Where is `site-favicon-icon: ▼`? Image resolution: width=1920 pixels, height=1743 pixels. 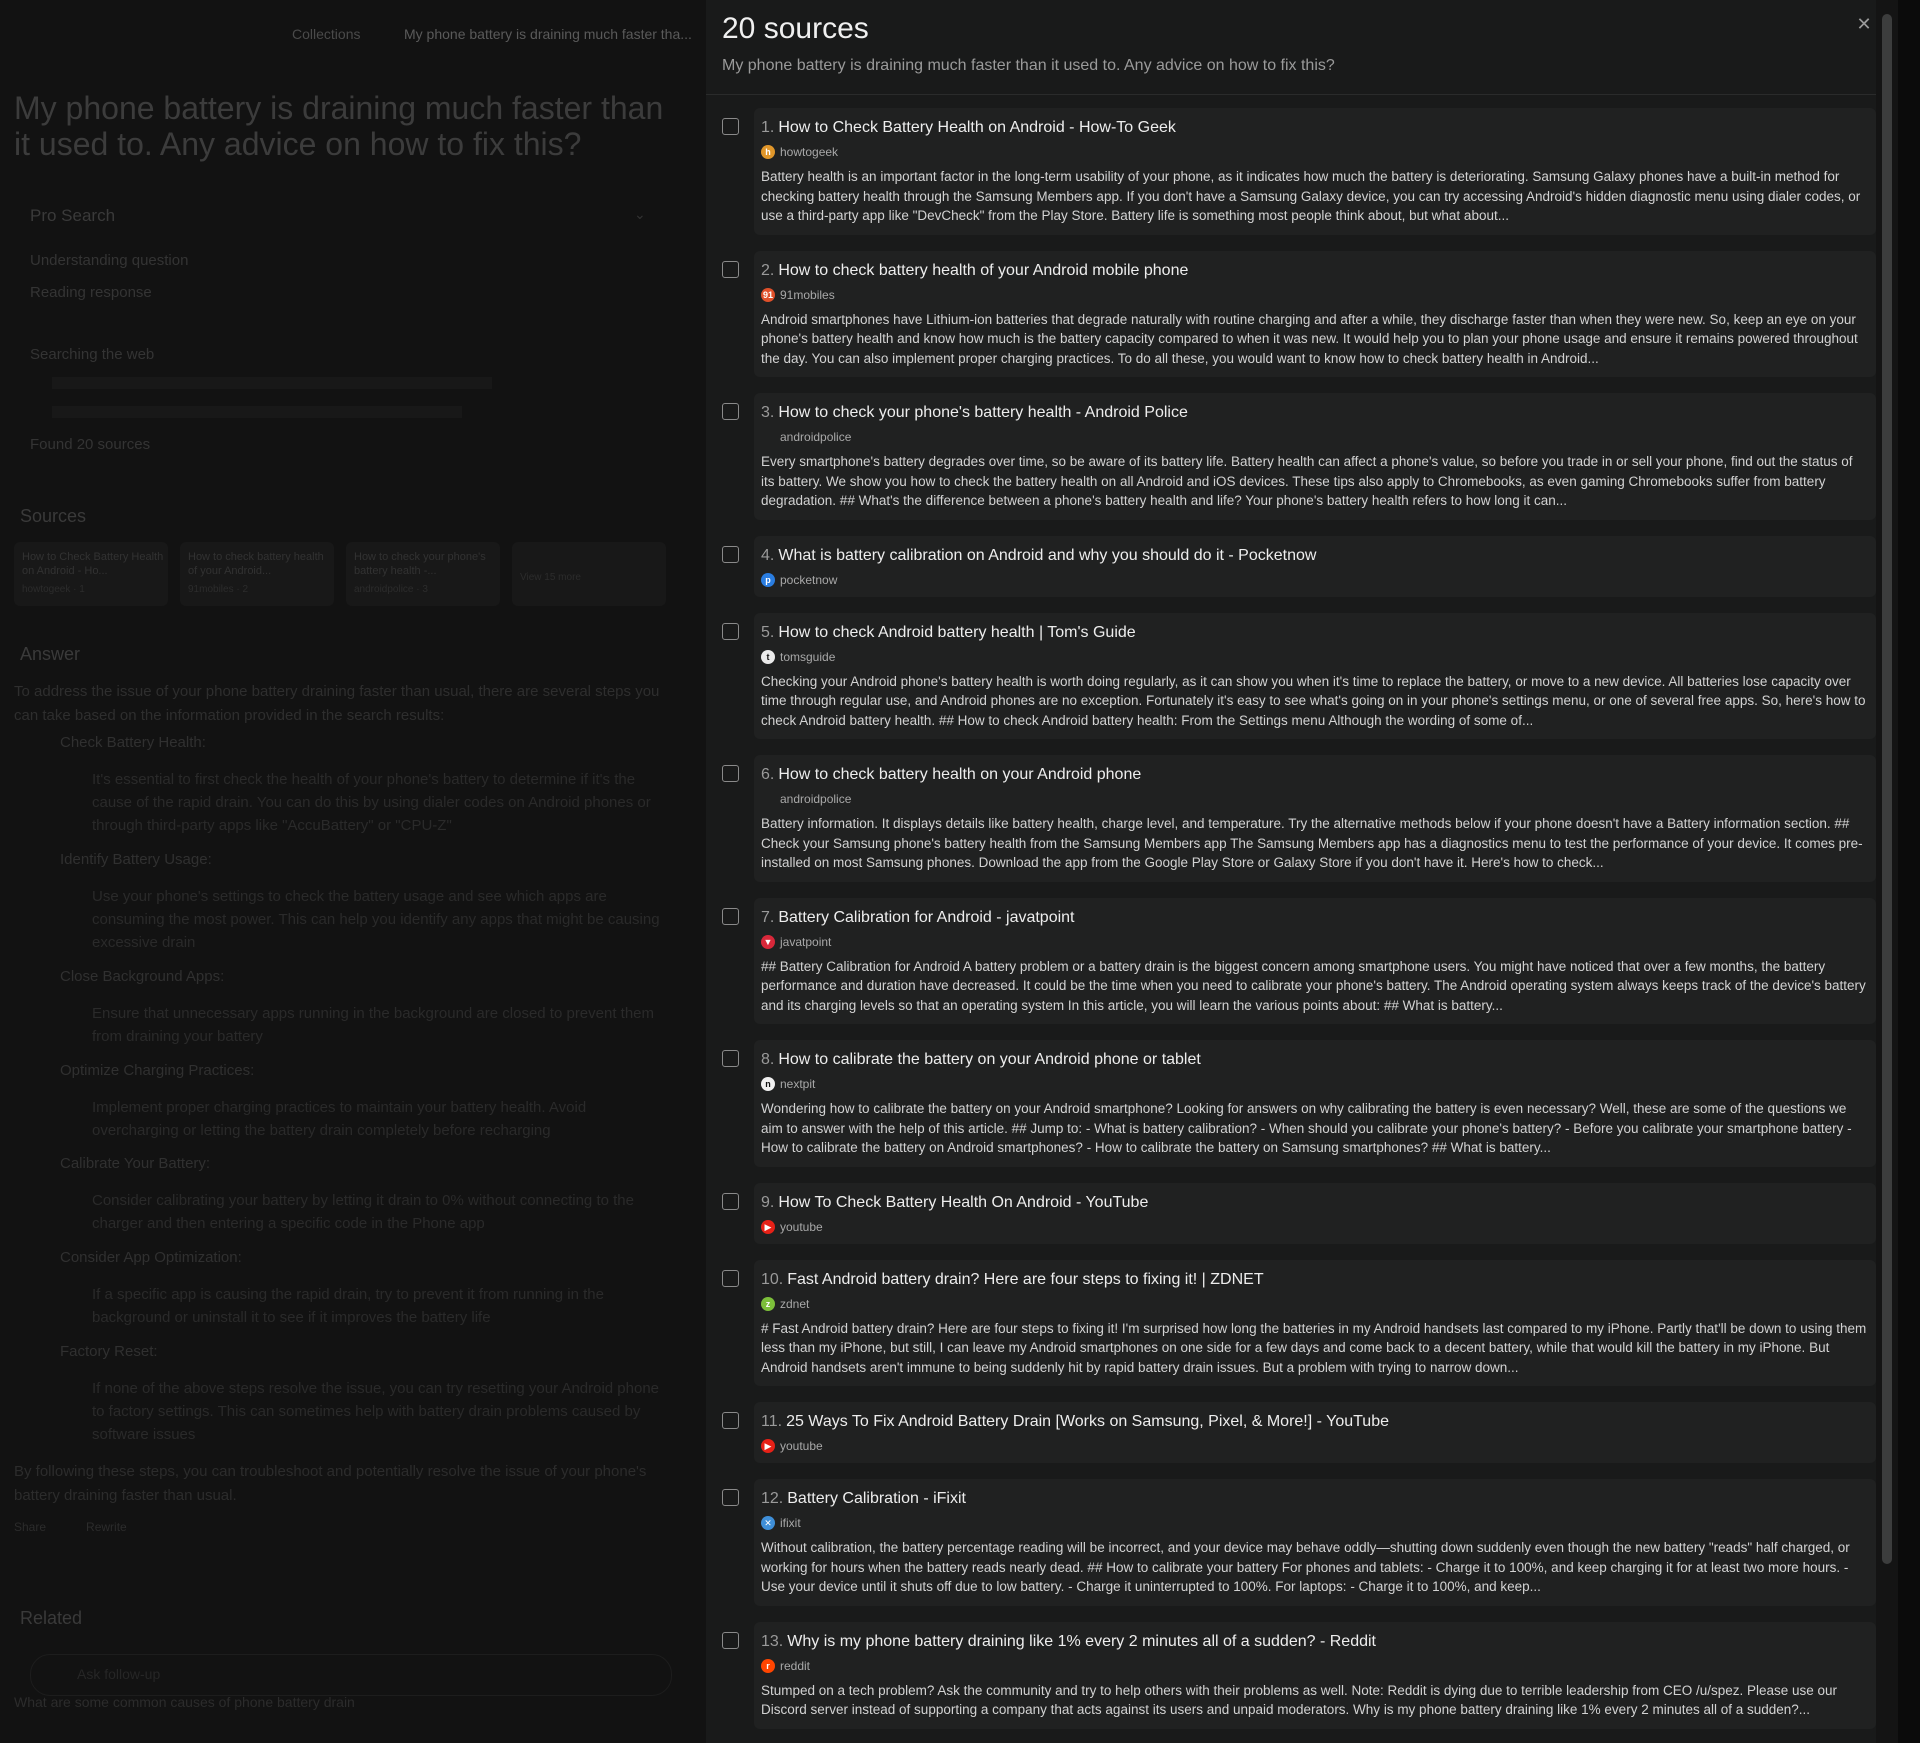
site-favicon-icon: ▼ is located at coordinates (768, 941).